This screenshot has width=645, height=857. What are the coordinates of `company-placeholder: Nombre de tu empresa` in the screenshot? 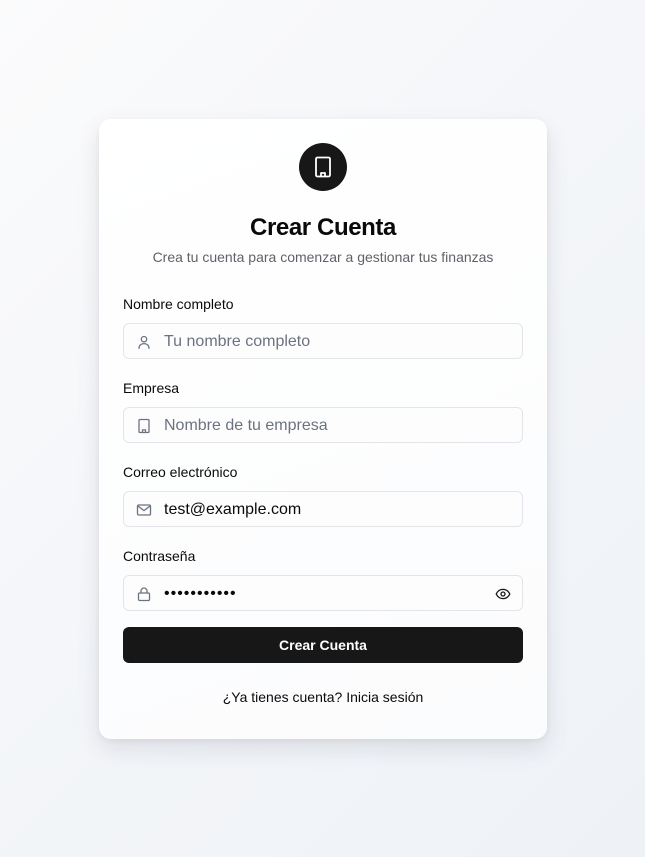 It's located at (246, 425).